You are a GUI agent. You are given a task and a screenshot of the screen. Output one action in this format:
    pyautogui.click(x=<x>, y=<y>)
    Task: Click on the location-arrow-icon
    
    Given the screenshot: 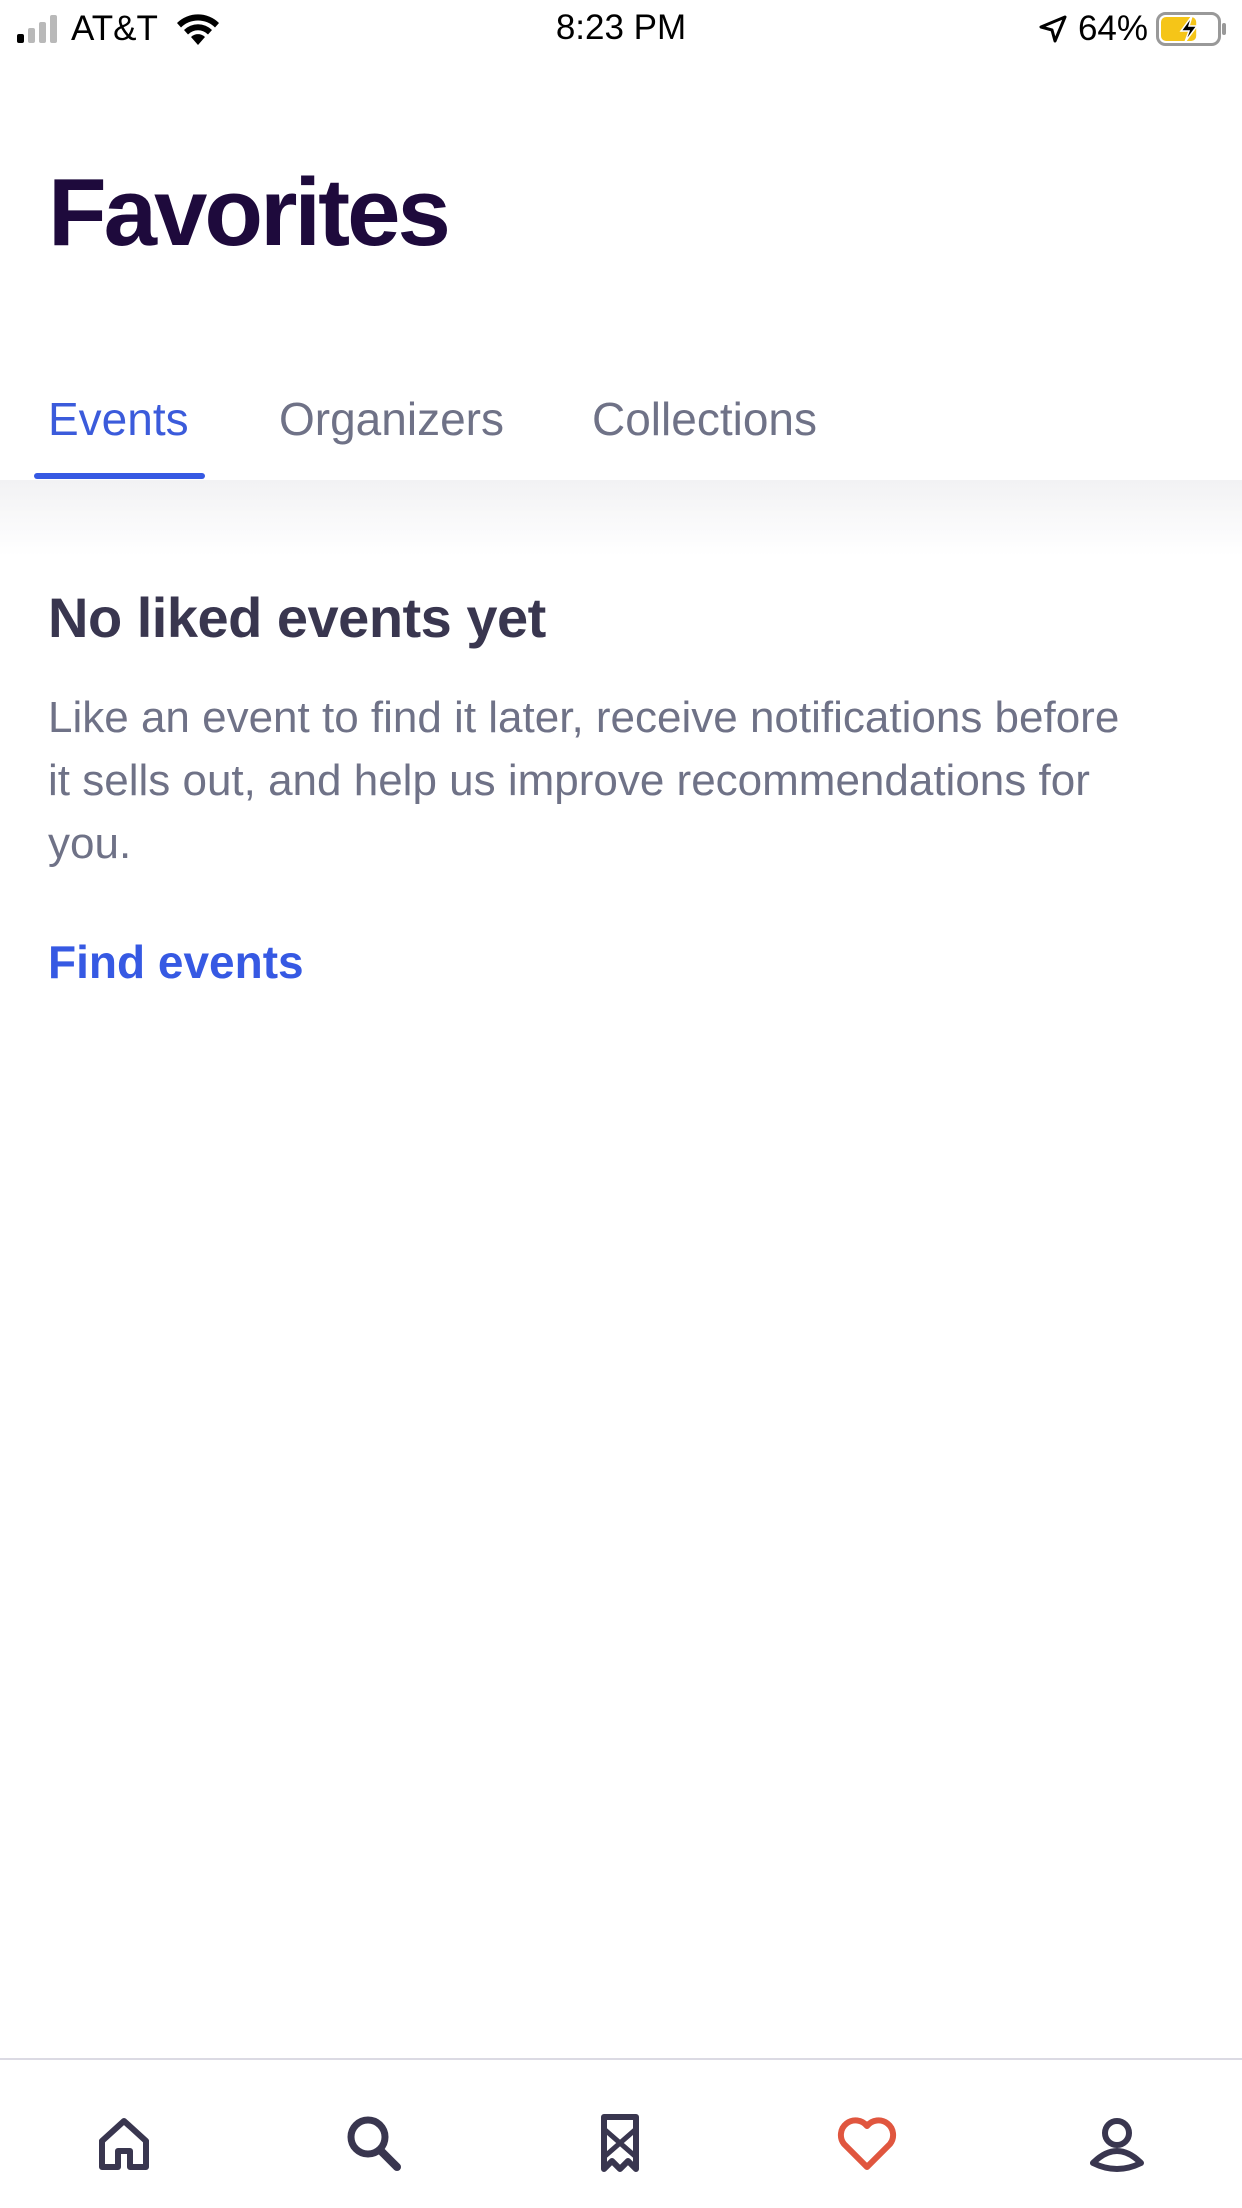 What is the action you would take?
    pyautogui.click(x=1053, y=29)
    